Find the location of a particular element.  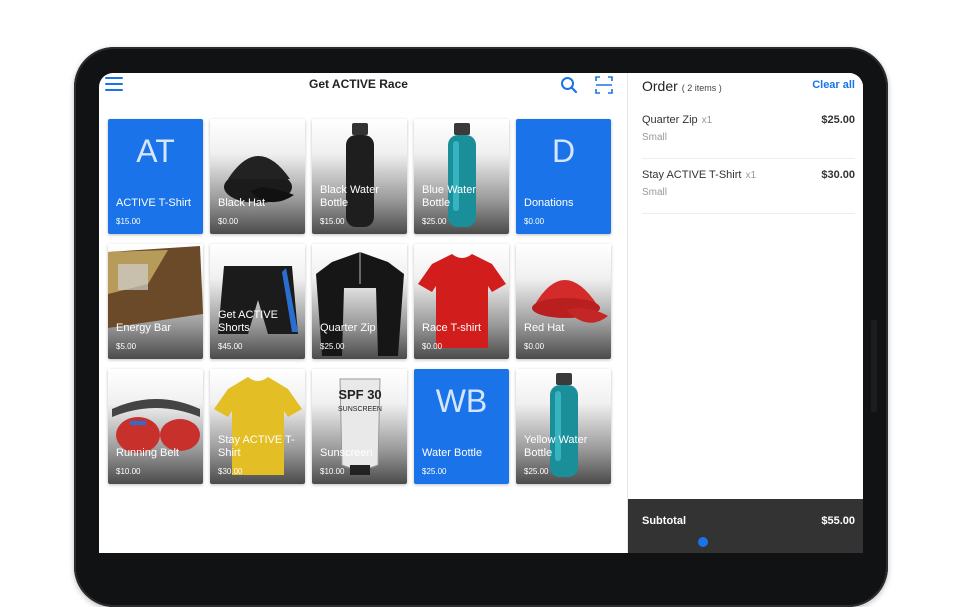

product-name: Red Hat is located at coordinates (544, 328).